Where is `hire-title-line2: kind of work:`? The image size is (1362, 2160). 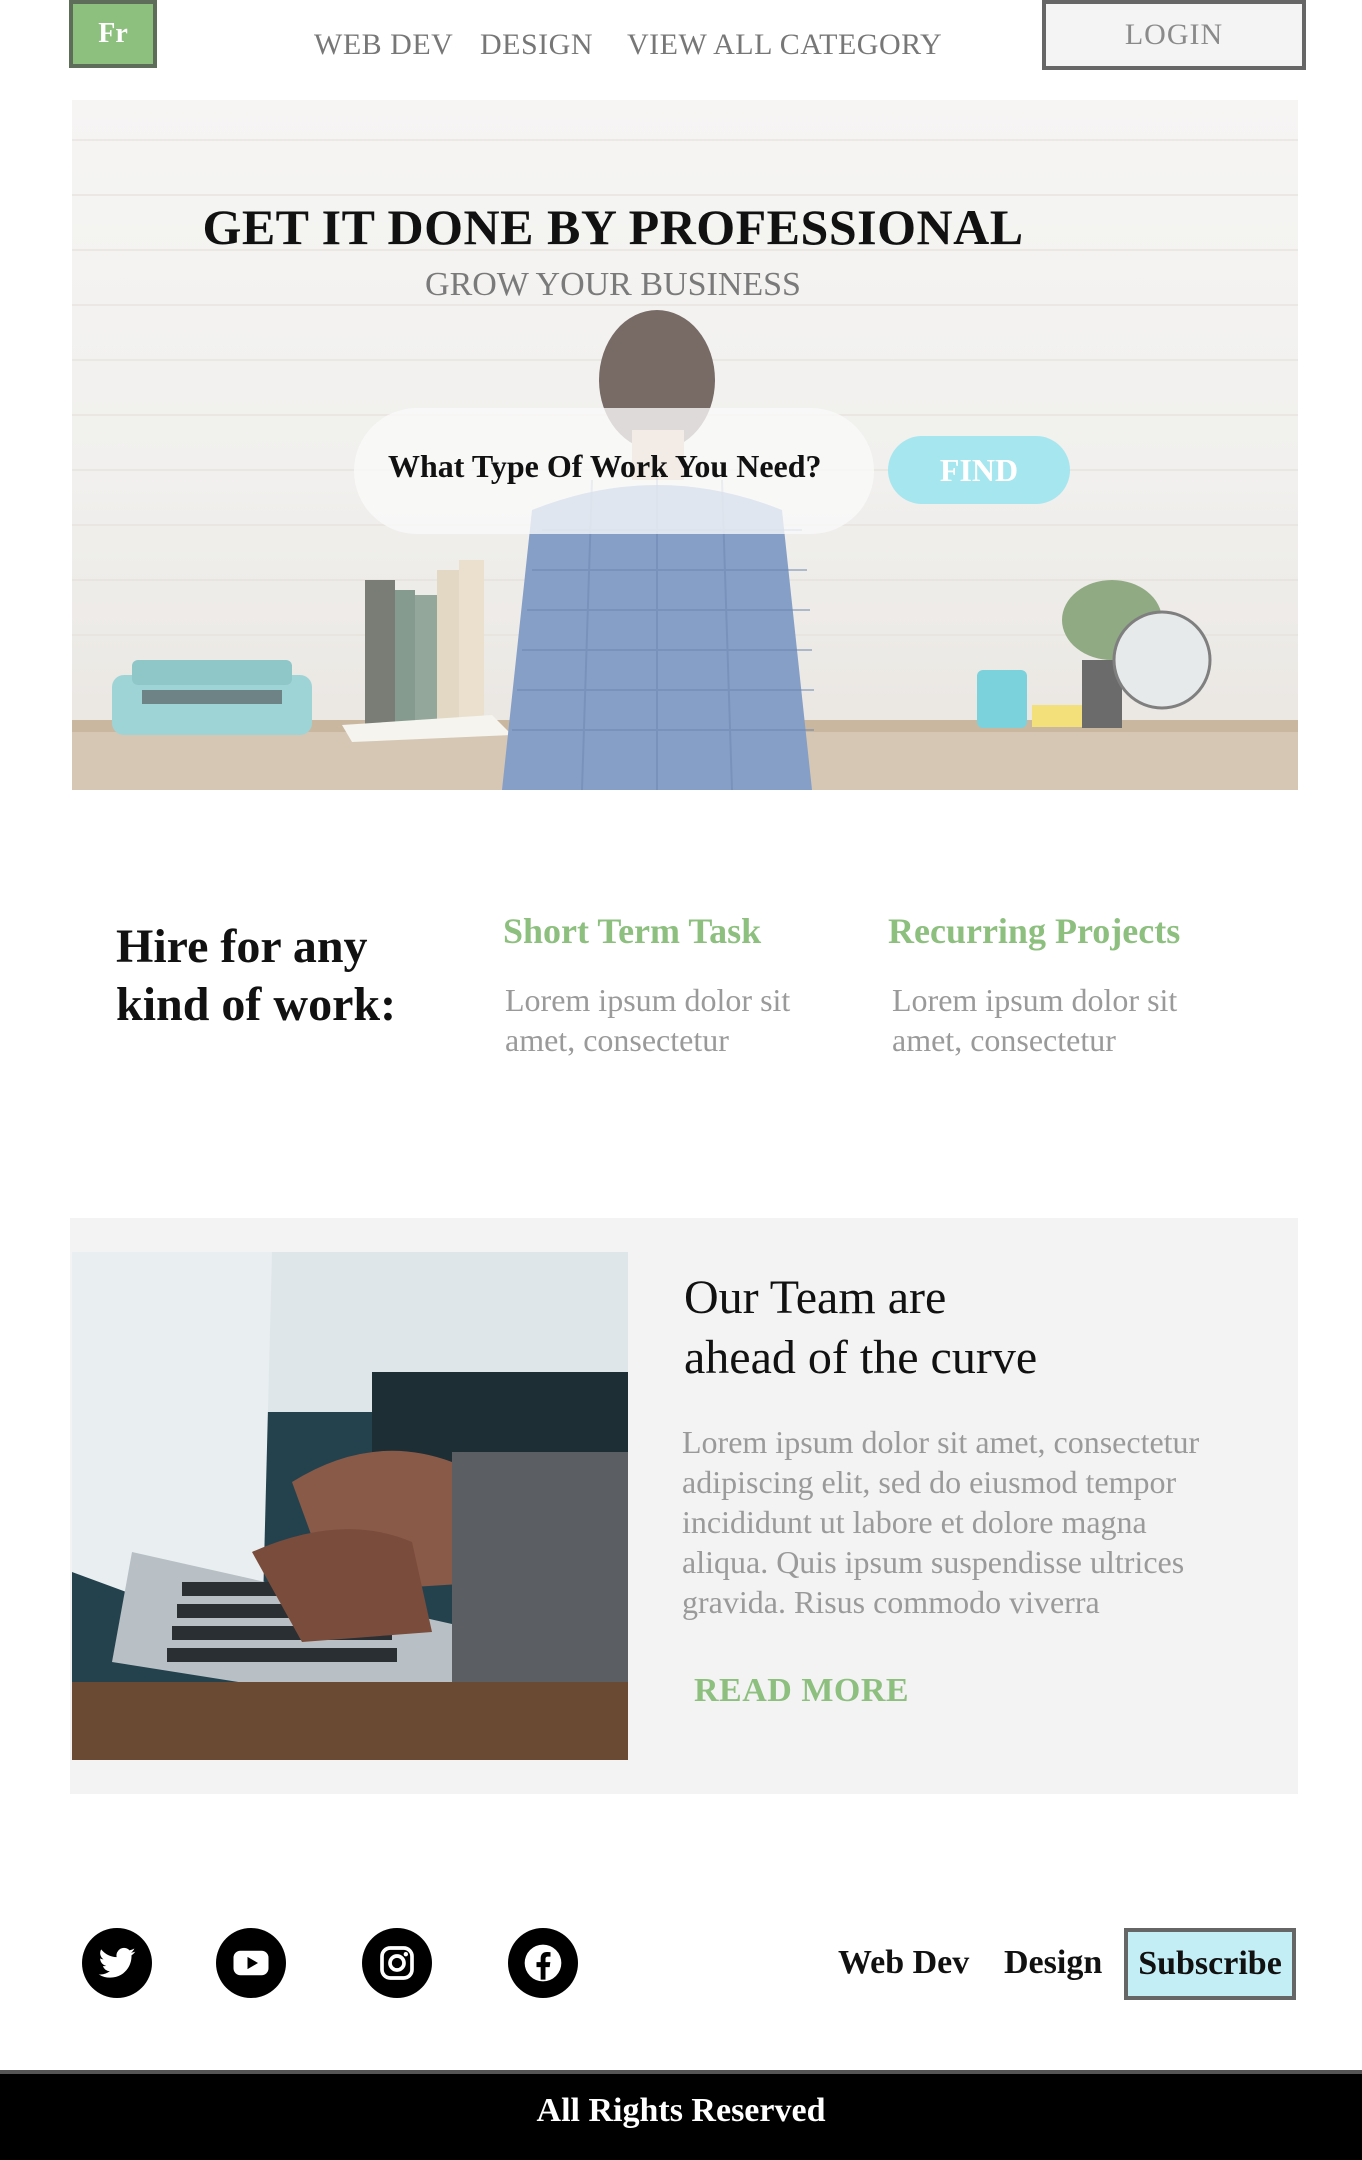 hire-title-line2: kind of work: is located at coordinates (256, 1004).